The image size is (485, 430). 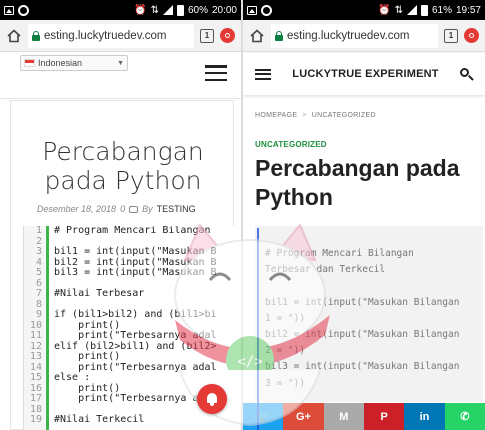 What do you see at coordinates (258, 329) in the screenshot?
I see `vertical-guide-line` at bounding box center [258, 329].